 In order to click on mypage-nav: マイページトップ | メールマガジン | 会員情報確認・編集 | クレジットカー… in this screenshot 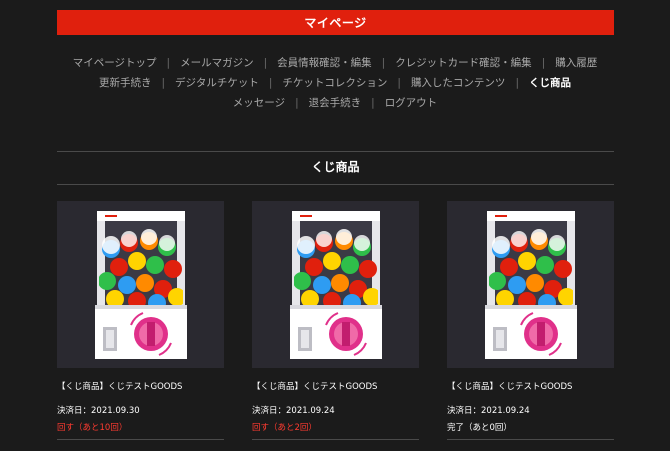, I will do `click(335, 83)`.